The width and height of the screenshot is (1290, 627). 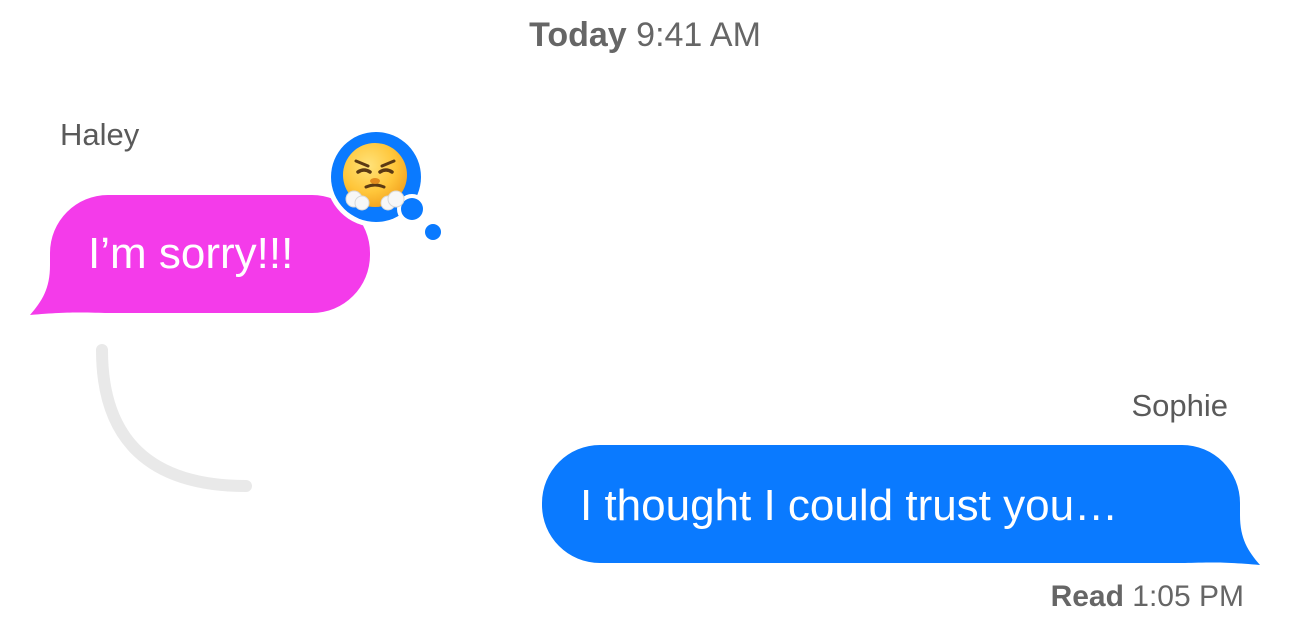 I want to click on tapback-reaction, so click(x=385, y=185).